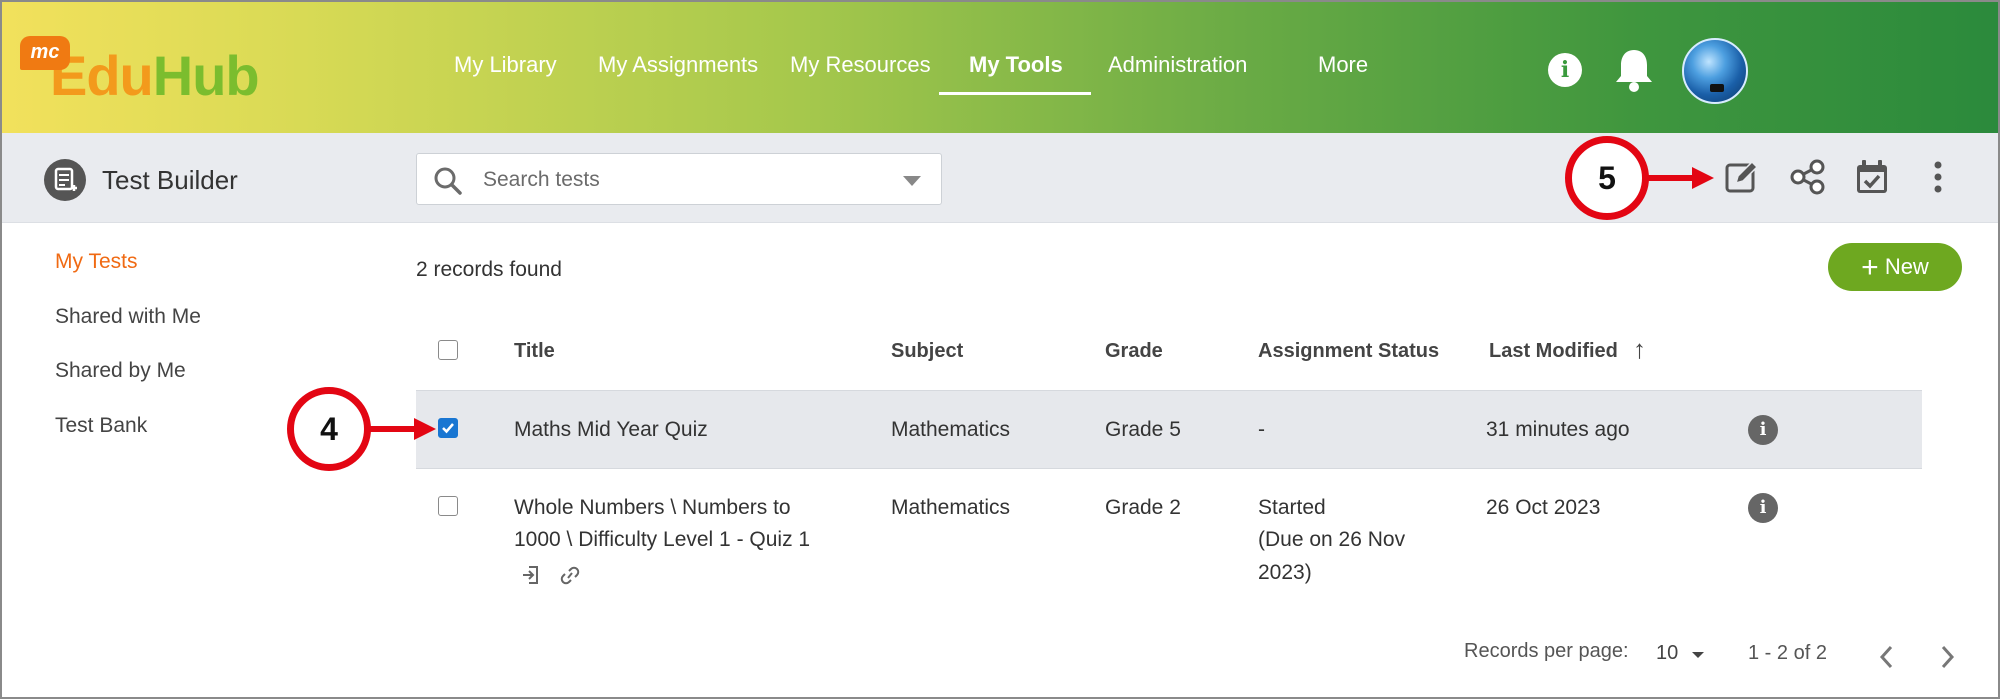  Describe the element at coordinates (1698, 655) in the screenshot. I see `chevron-down-icon` at that location.